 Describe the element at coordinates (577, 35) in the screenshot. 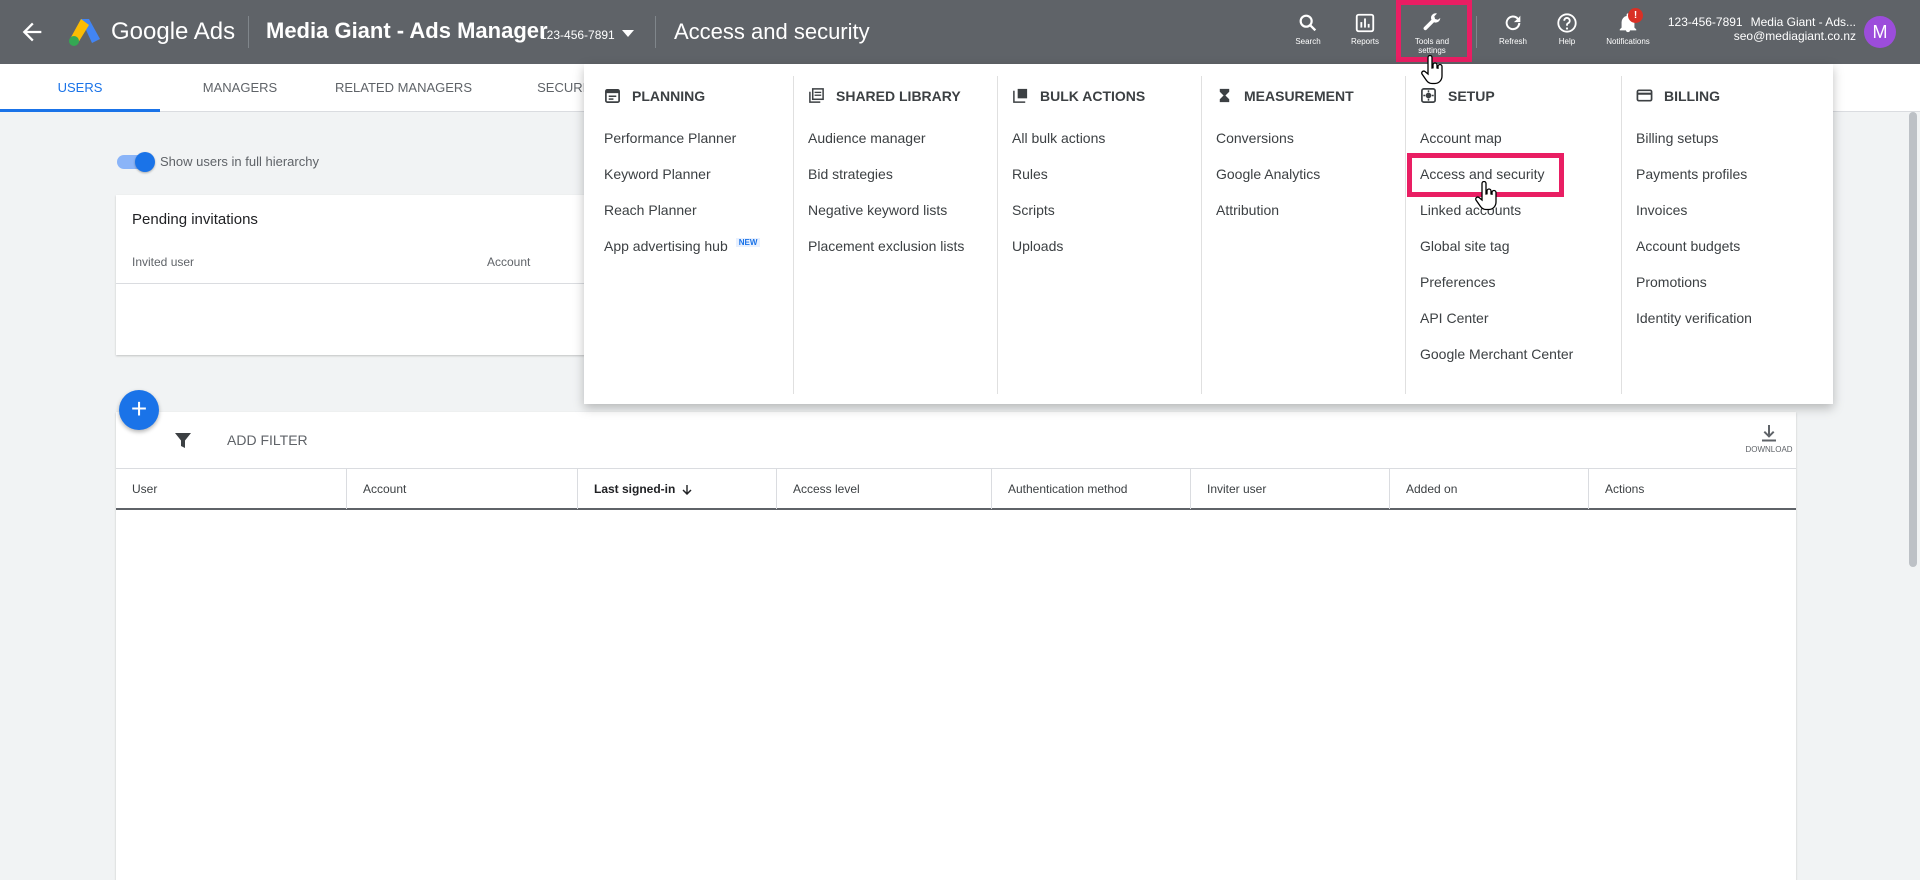

I see `account-id: 123-456-7891` at that location.